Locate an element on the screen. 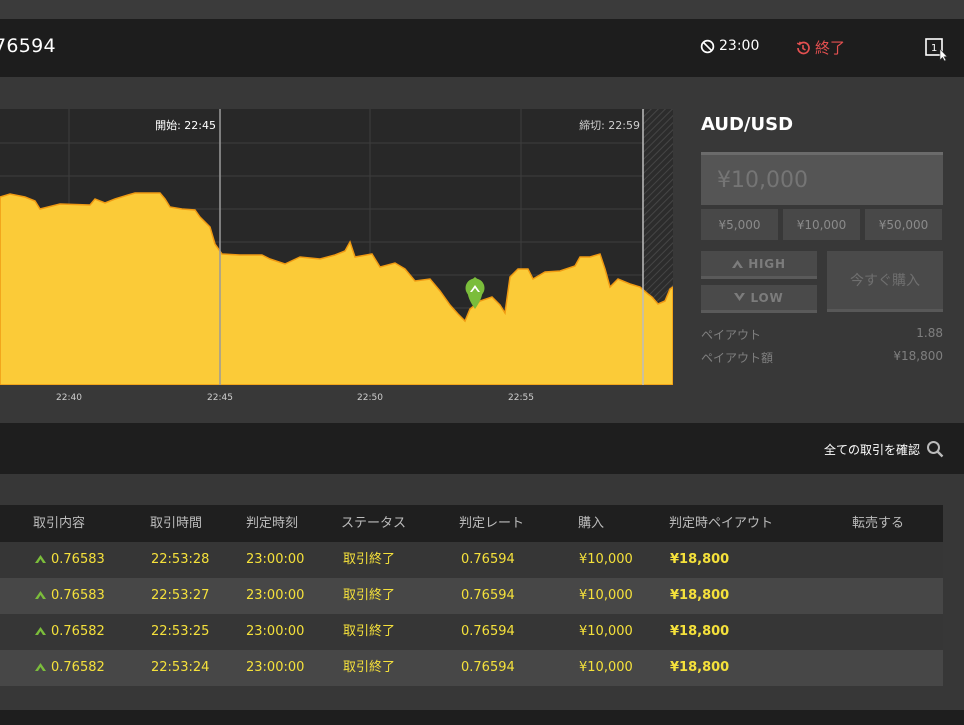 The image size is (964, 725). currency-pair: AUD/USD is located at coordinates (747, 124).